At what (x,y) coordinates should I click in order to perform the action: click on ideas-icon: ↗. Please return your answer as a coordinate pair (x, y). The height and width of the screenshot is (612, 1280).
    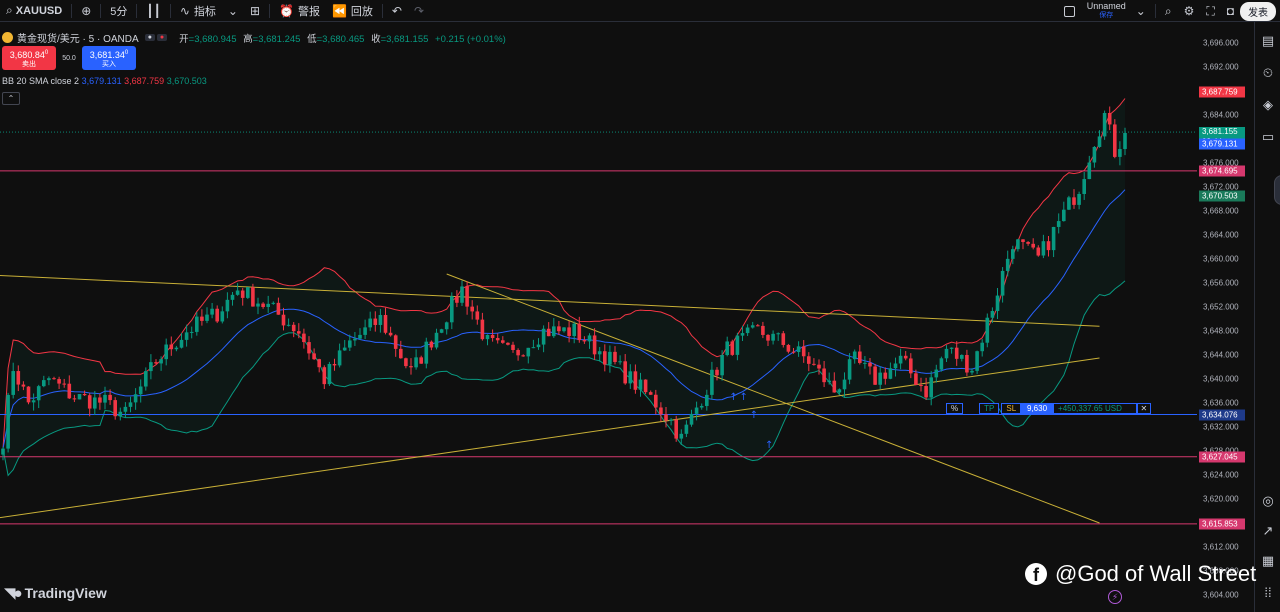
    Looking at the image, I should click on (1268, 531).